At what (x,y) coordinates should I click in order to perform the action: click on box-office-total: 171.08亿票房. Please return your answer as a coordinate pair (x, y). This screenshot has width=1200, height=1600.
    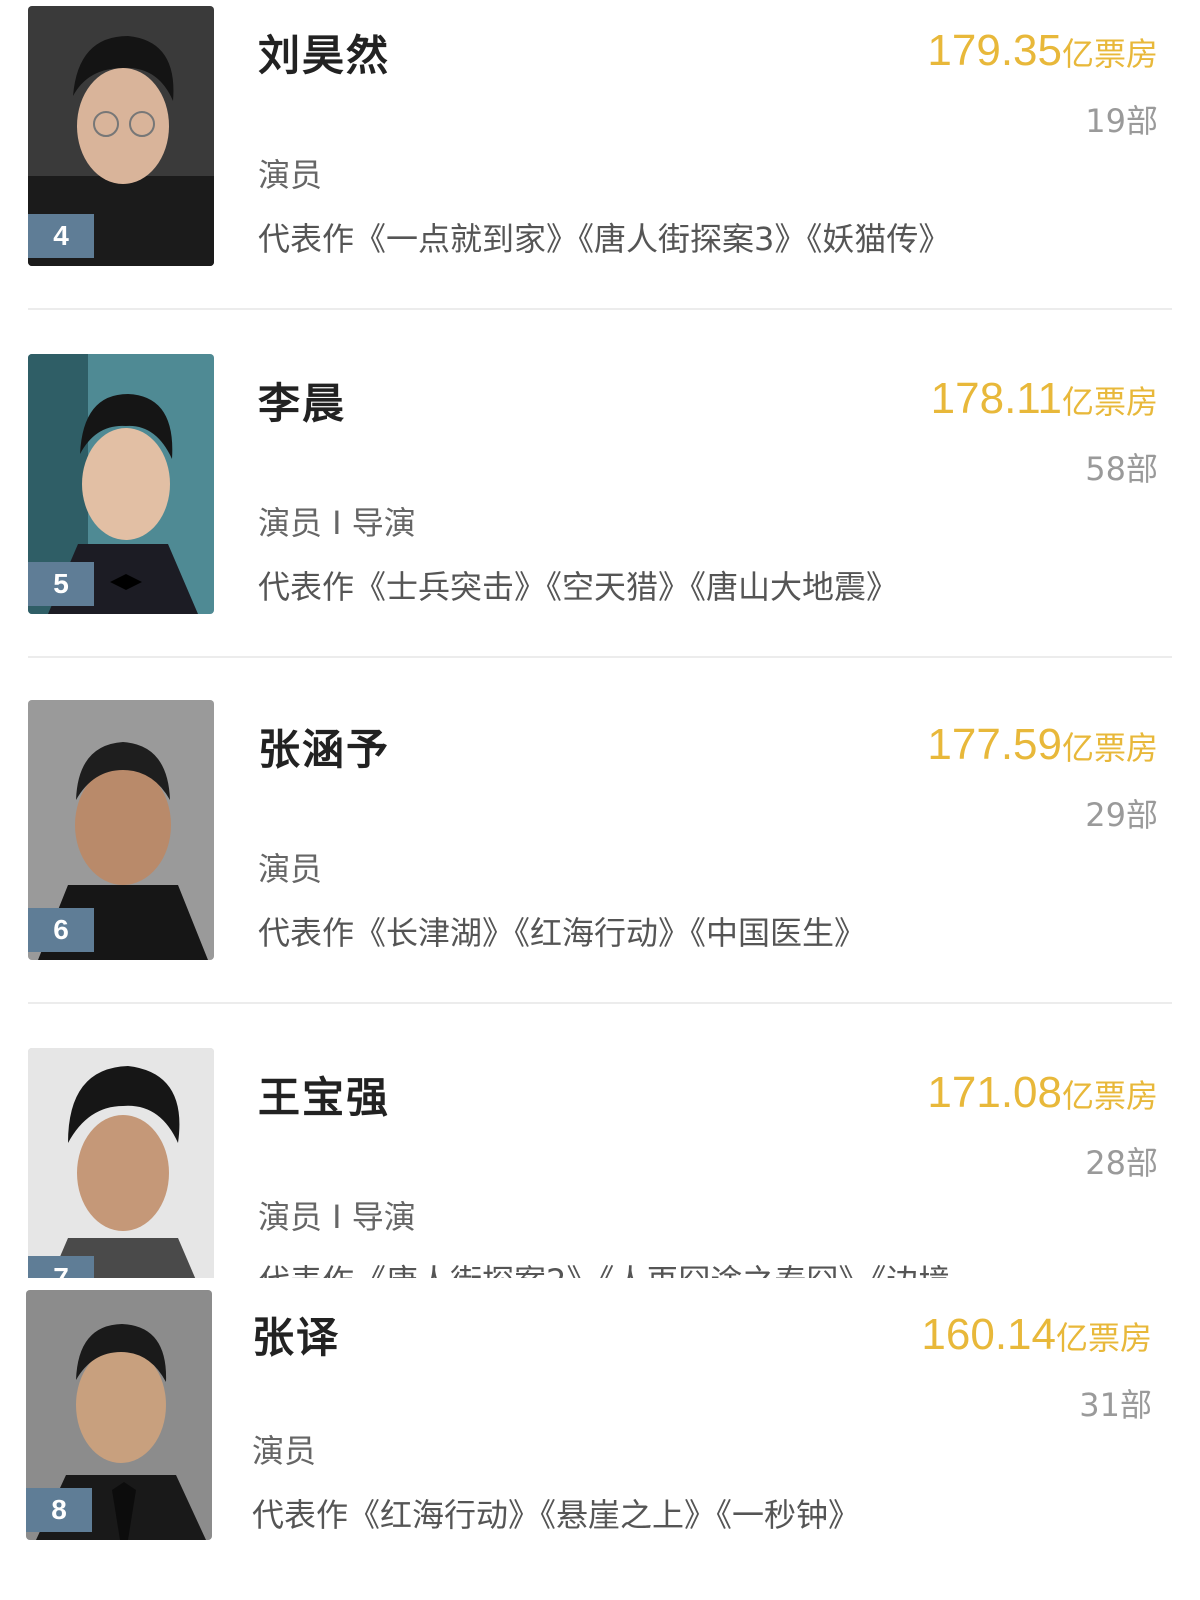
    Looking at the image, I should click on (1042, 1093).